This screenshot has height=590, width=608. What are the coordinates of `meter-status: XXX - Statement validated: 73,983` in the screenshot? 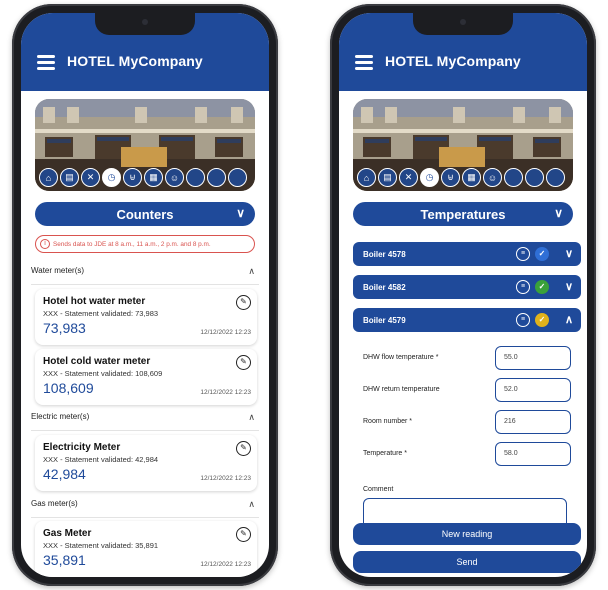 It's located at (101, 313).